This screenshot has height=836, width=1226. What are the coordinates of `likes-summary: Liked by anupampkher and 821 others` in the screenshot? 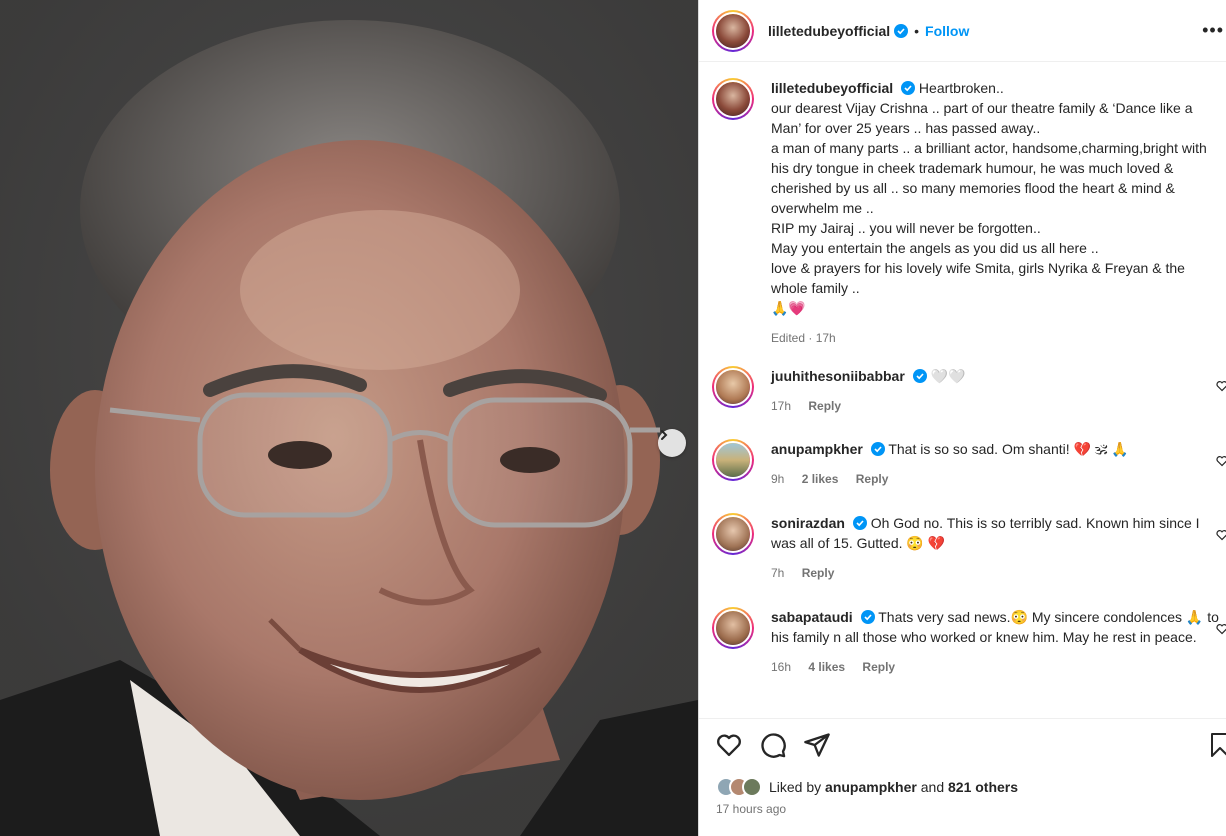 It's located at (867, 787).